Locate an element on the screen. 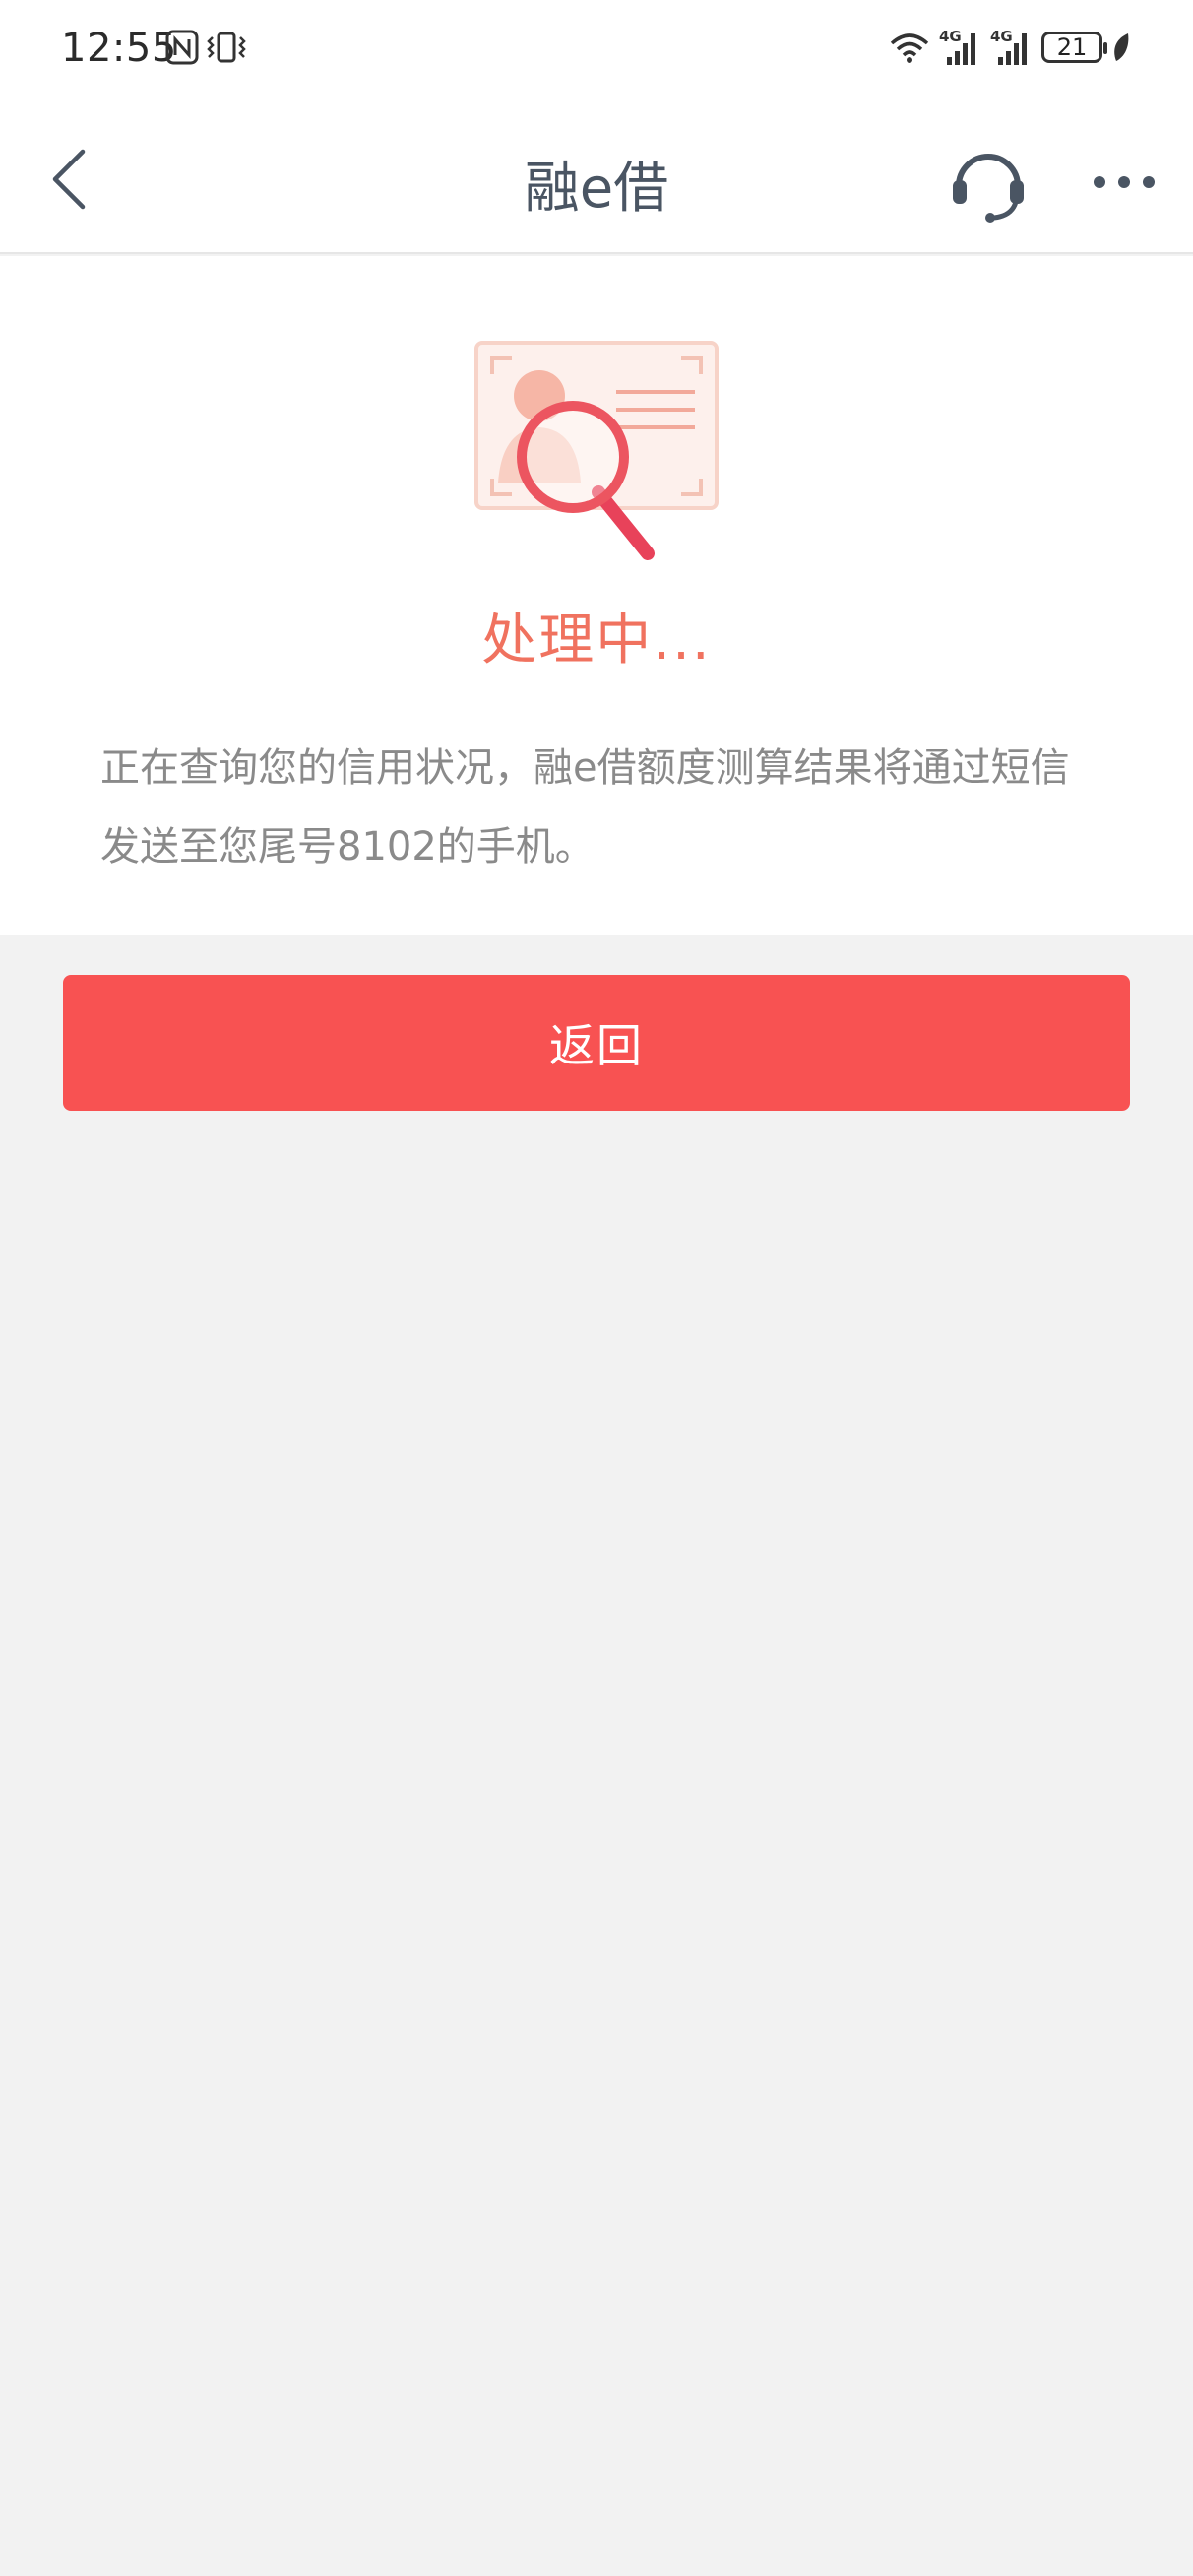 The image size is (1193, 2576). status-bar: 12:55 4G 4G 21 is located at coordinates (596, 49).